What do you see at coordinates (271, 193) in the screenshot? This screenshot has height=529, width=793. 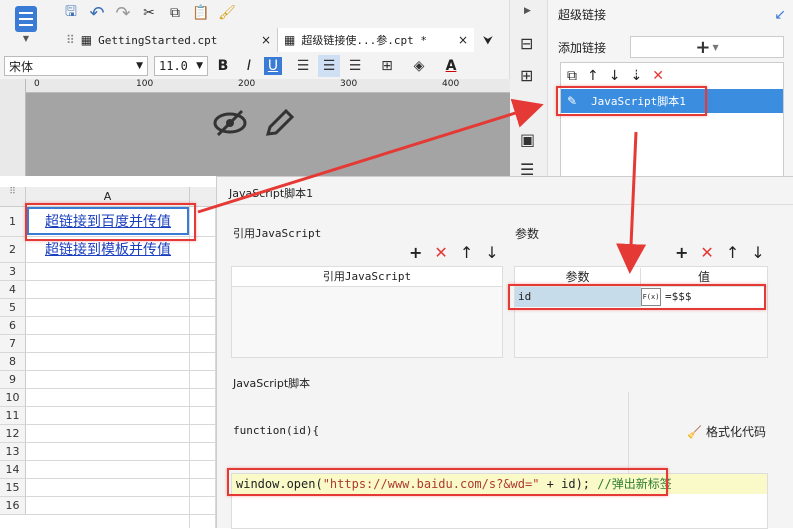 I see `dialog-title: JavaScript脚本1` at bounding box center [271, 193].